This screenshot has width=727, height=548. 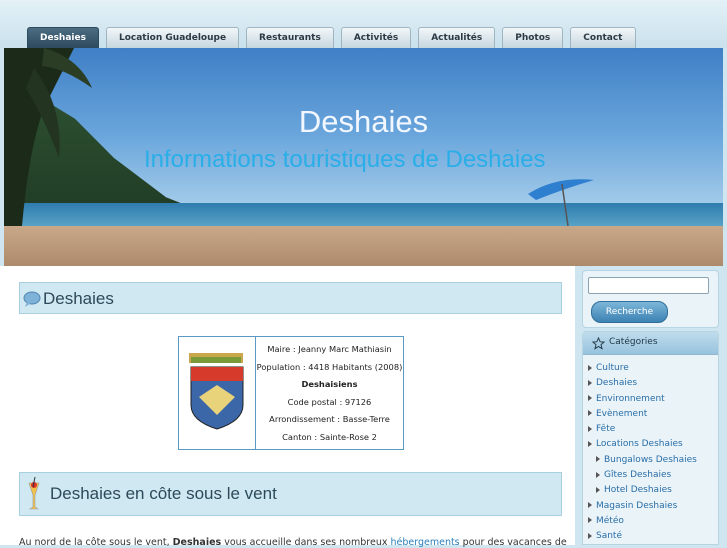 I want to click on category-item-gites-deshaies: Gîtes Deshaies, so click(x=650, y=475).